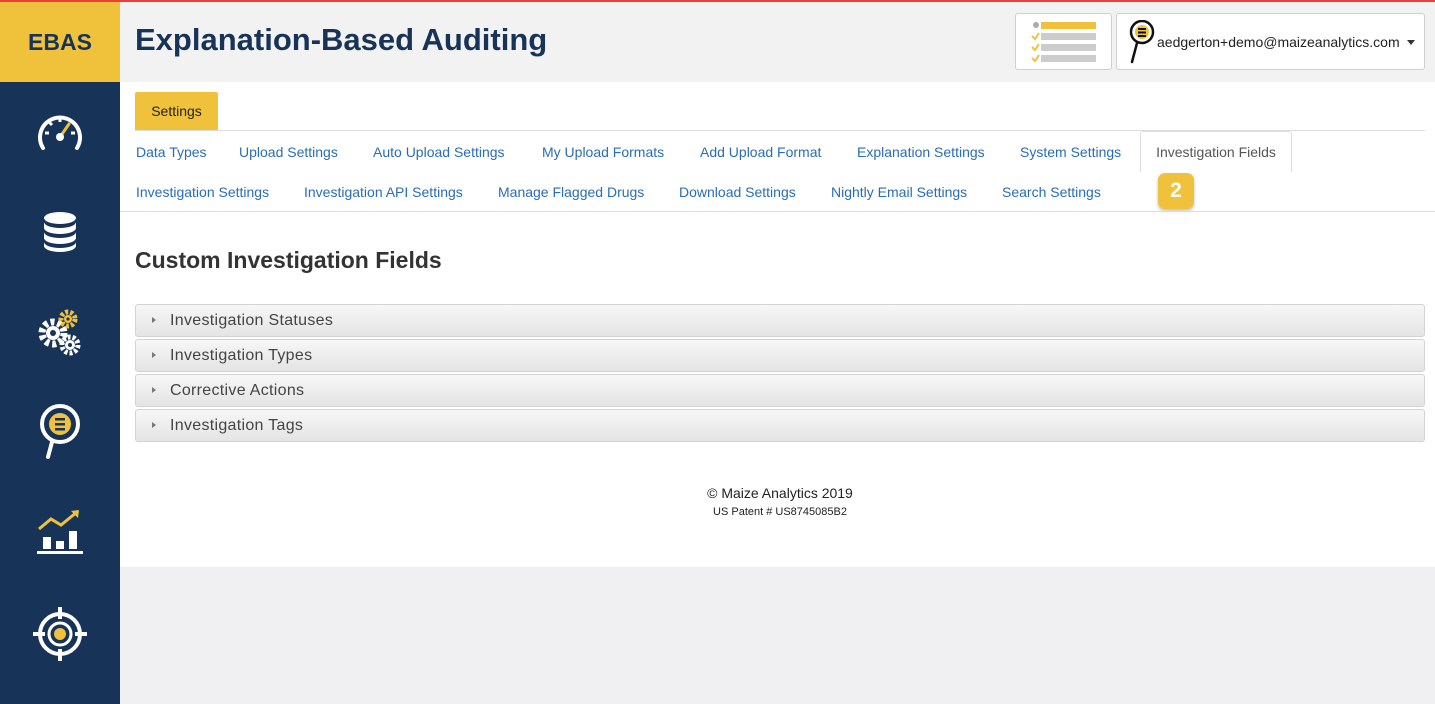 The height and width of the screenshot is (704, 1435). I want to click on subtab-search-settings: Search Settings, so click(1051, 192).